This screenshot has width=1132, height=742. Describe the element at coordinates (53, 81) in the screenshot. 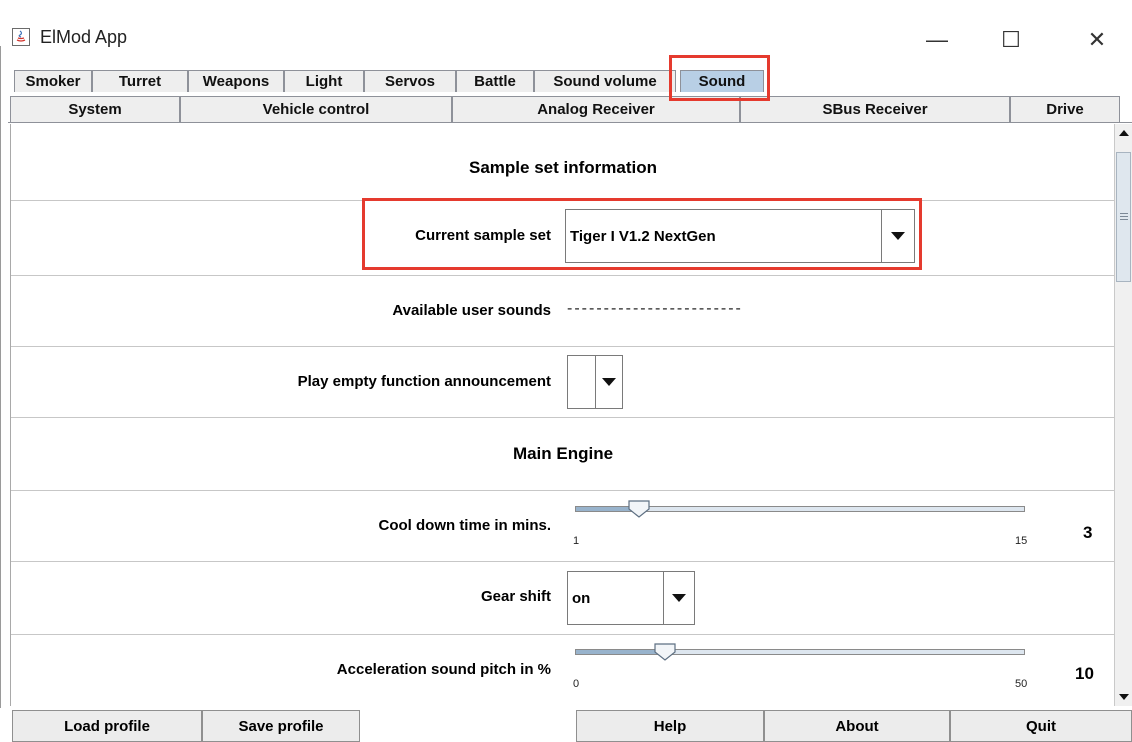

I see `tab-smoker: Smoker` at that location.